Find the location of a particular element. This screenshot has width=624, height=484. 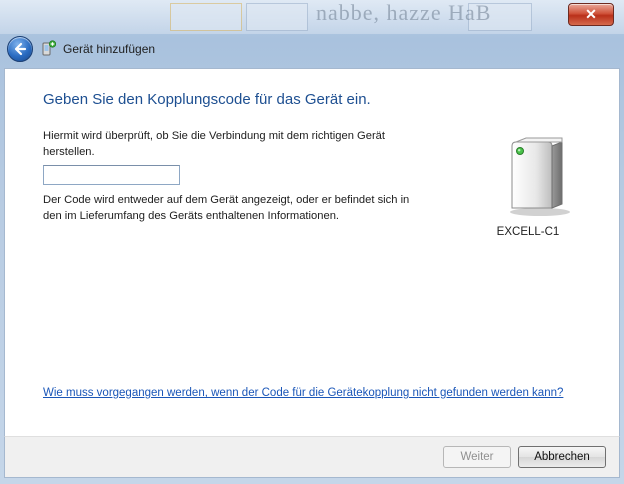

close-icon: ✕ is located at coordinates (591, 14).